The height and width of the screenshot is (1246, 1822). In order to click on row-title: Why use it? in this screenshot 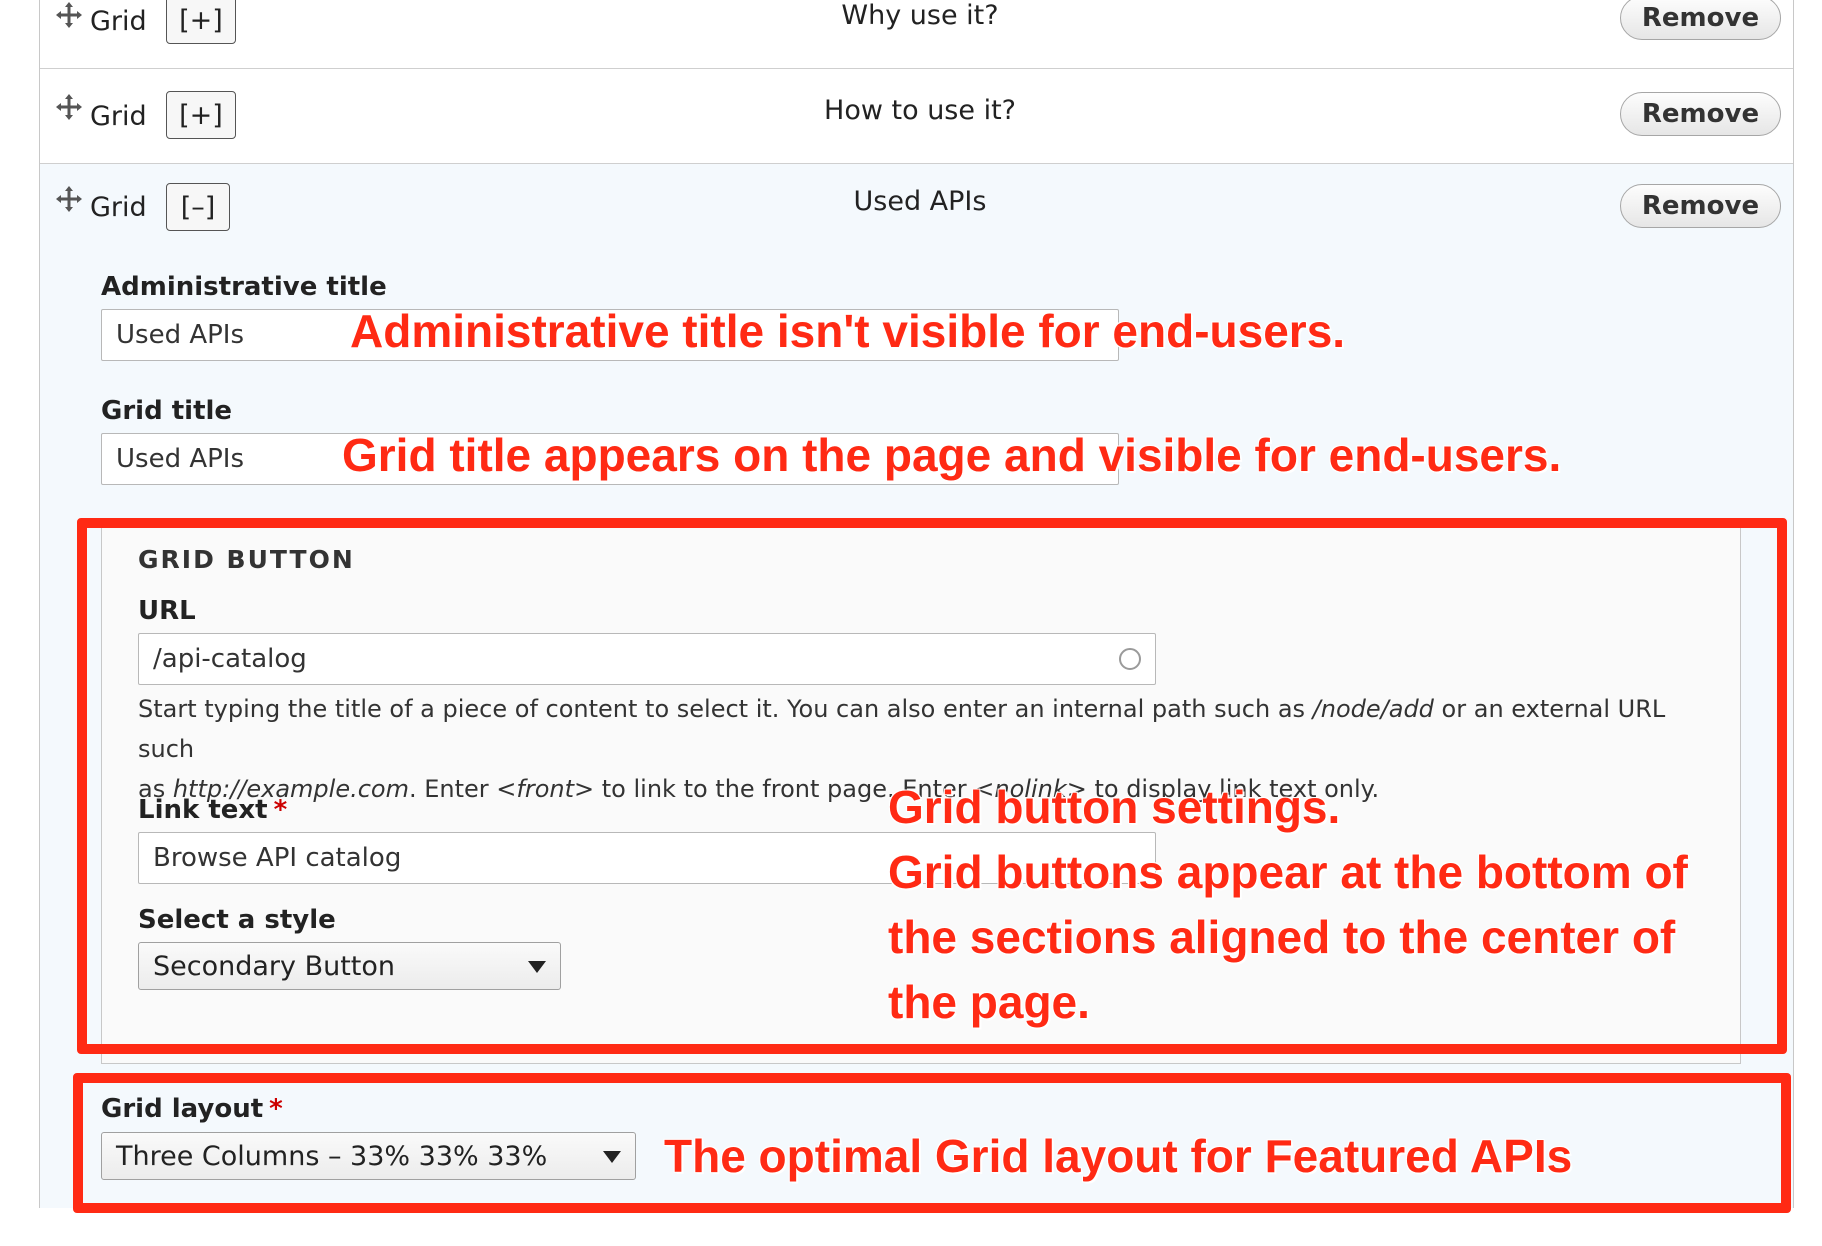, I will do `click(920, 15)`.